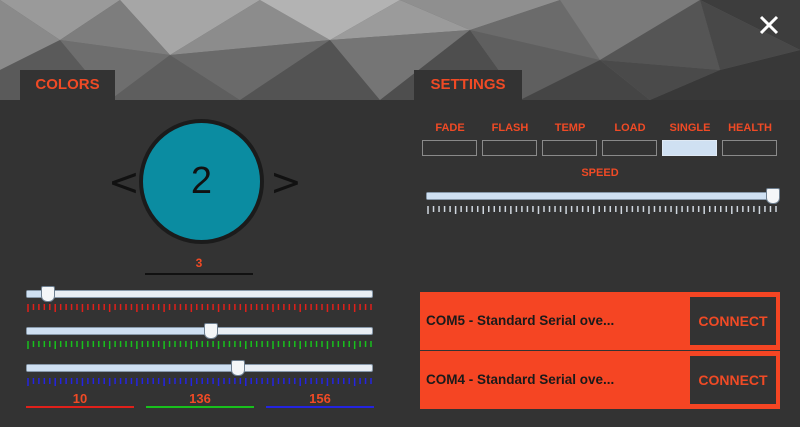 This screenshot has width=800, height=427. What do you see at coordinates (630, 128) in the screenshot?
I see `mode-label-load: LOAD` at bounding box center [630, 128].